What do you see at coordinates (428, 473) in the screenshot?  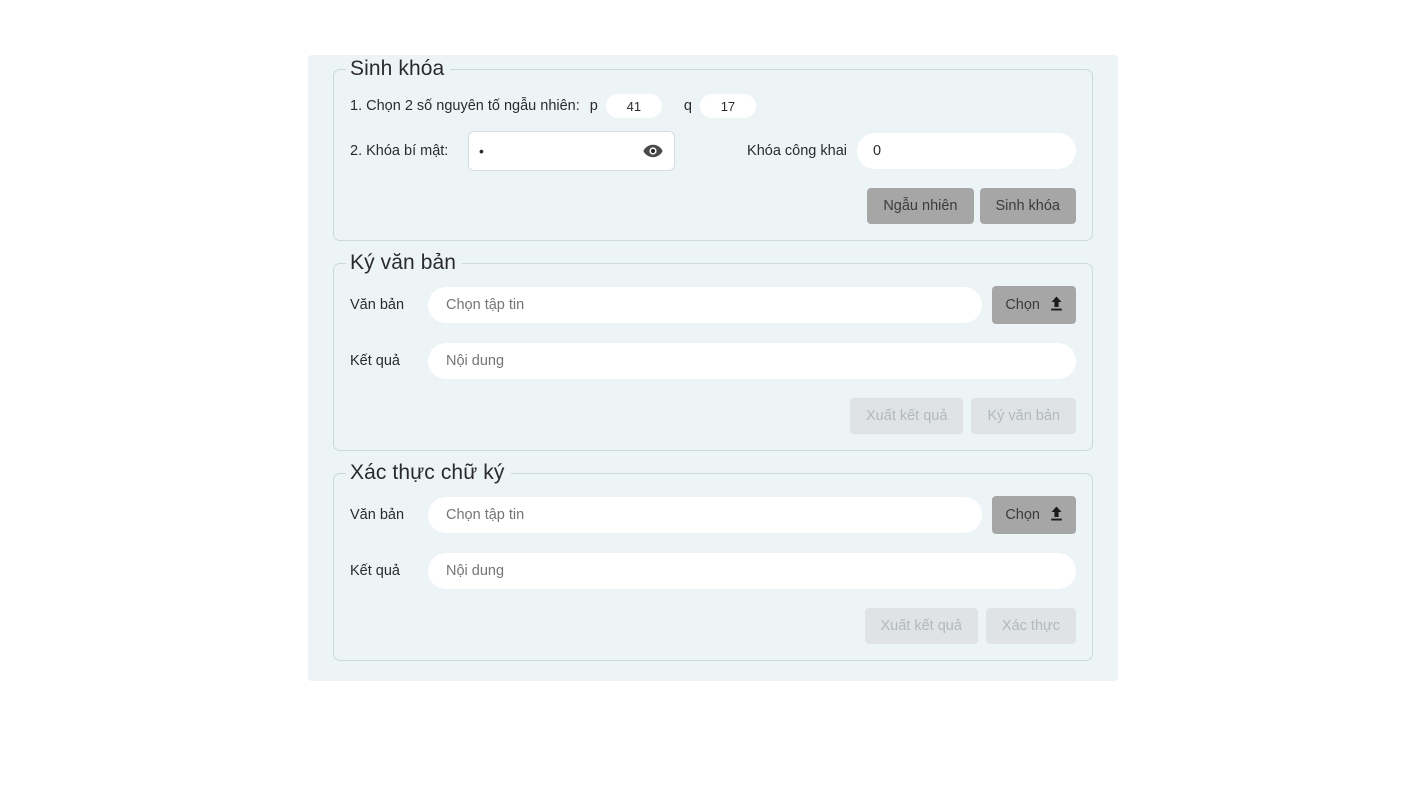 I see `section-verify-signature-legend: Xác thực chữ ký` at bounding box center [428, 473].